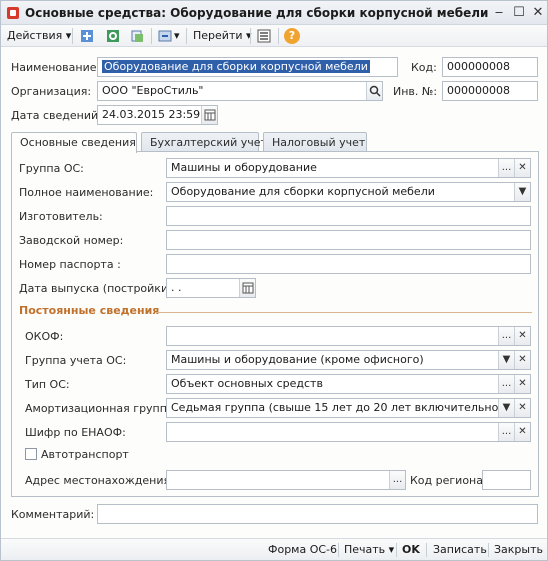 This screenshot has height=561, width=548. Describe the element at coordinates (460, 549) in the screenshot. I see `save-button: Записать` at that location.